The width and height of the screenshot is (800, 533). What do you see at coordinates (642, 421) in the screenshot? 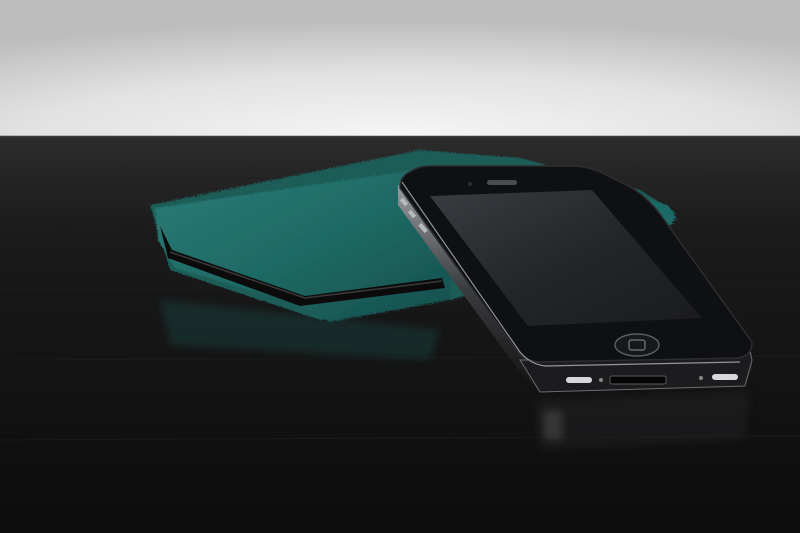
I see `phone-reflection` at bounding box center [642, 421].